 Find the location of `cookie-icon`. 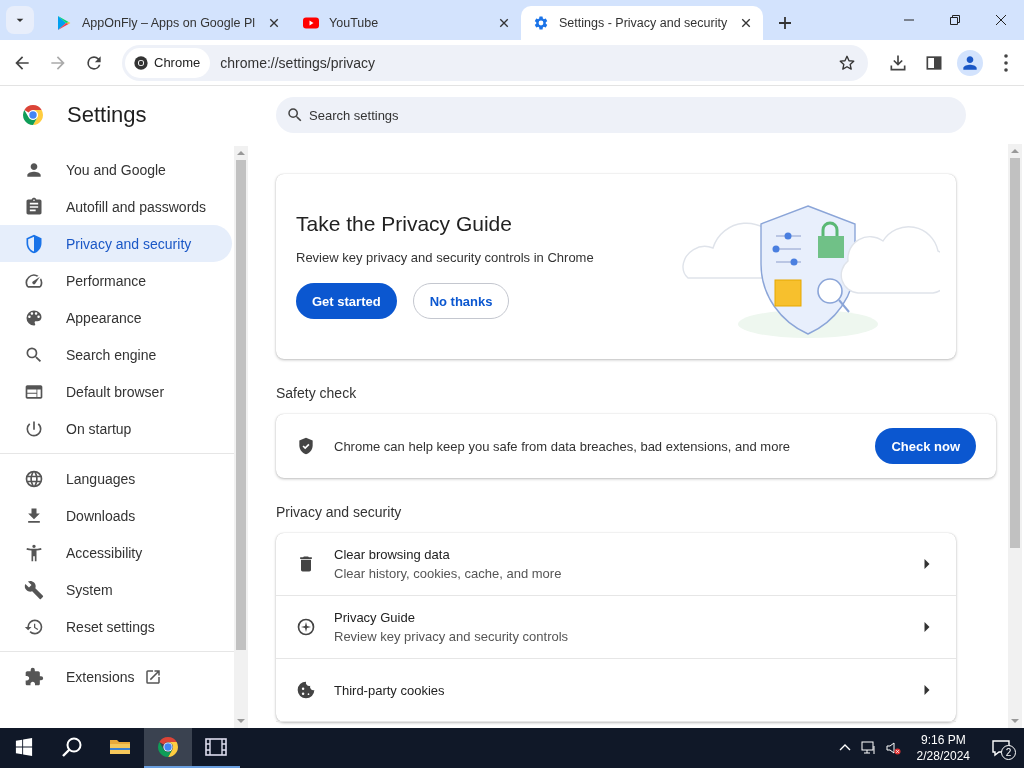

cookie-icon is located at coordinates (306, 690).